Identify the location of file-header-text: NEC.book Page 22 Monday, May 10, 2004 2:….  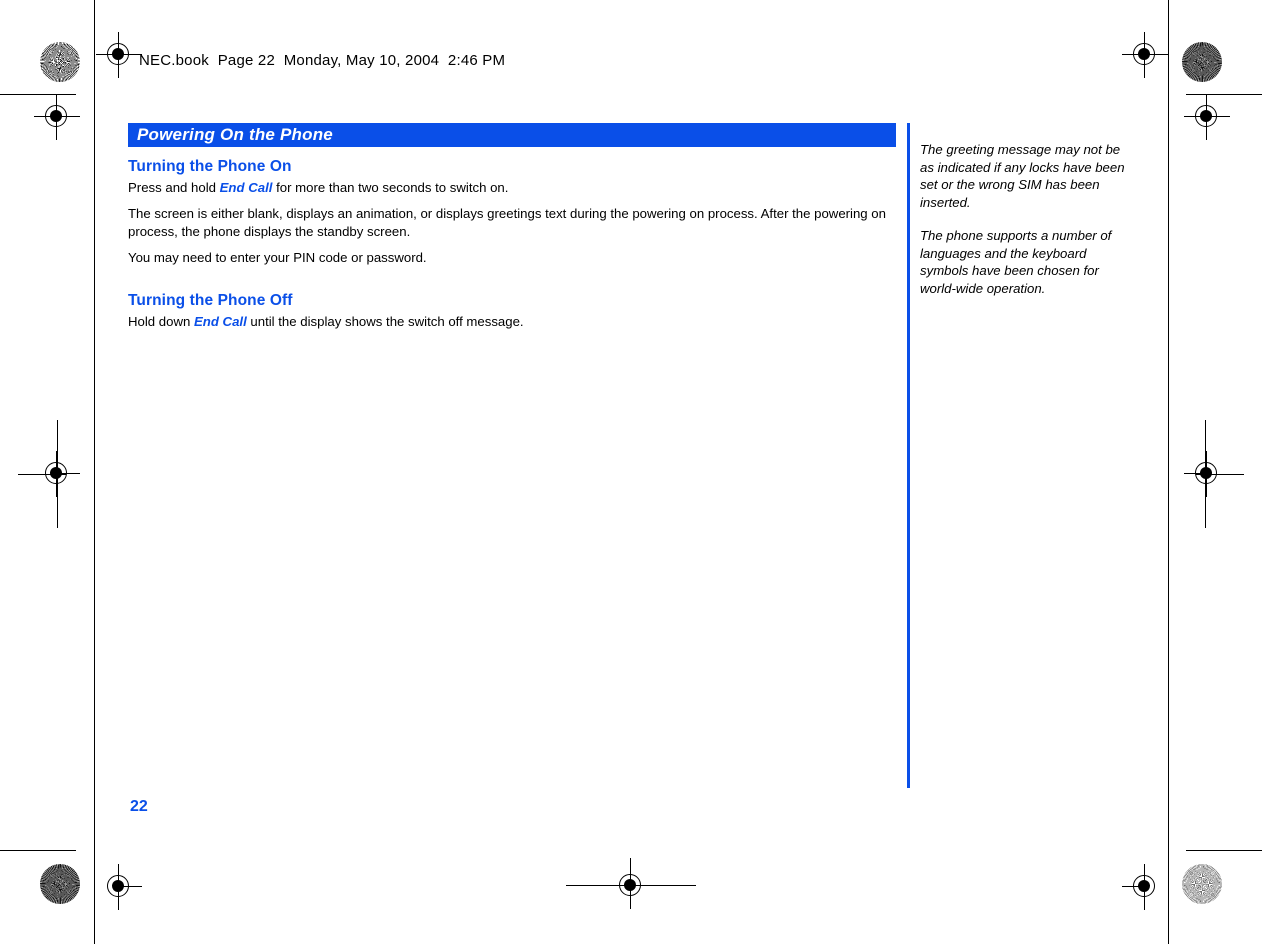
(322, 60).